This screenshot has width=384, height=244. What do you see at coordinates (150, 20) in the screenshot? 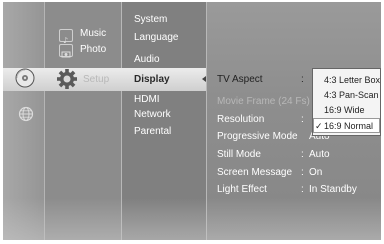
I see `menu-item-system: System` at bounding box center [150, 20].